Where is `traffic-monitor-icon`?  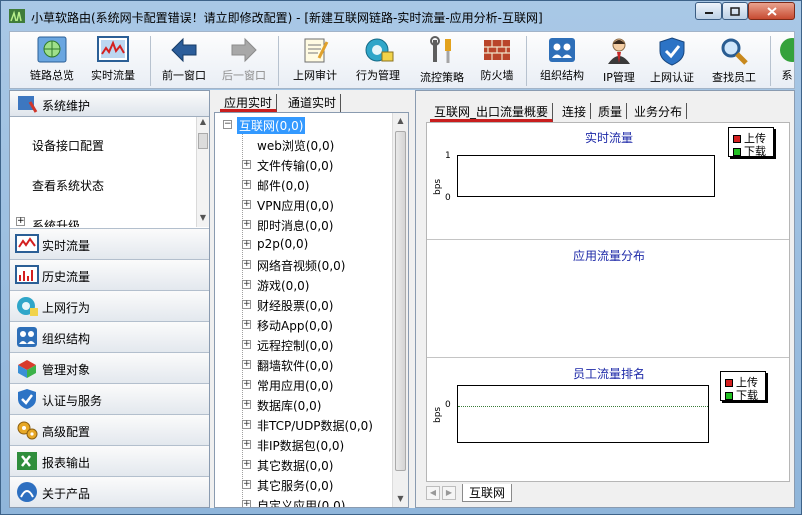 traffic-monitor-icon is located at coordinates (113, 49).